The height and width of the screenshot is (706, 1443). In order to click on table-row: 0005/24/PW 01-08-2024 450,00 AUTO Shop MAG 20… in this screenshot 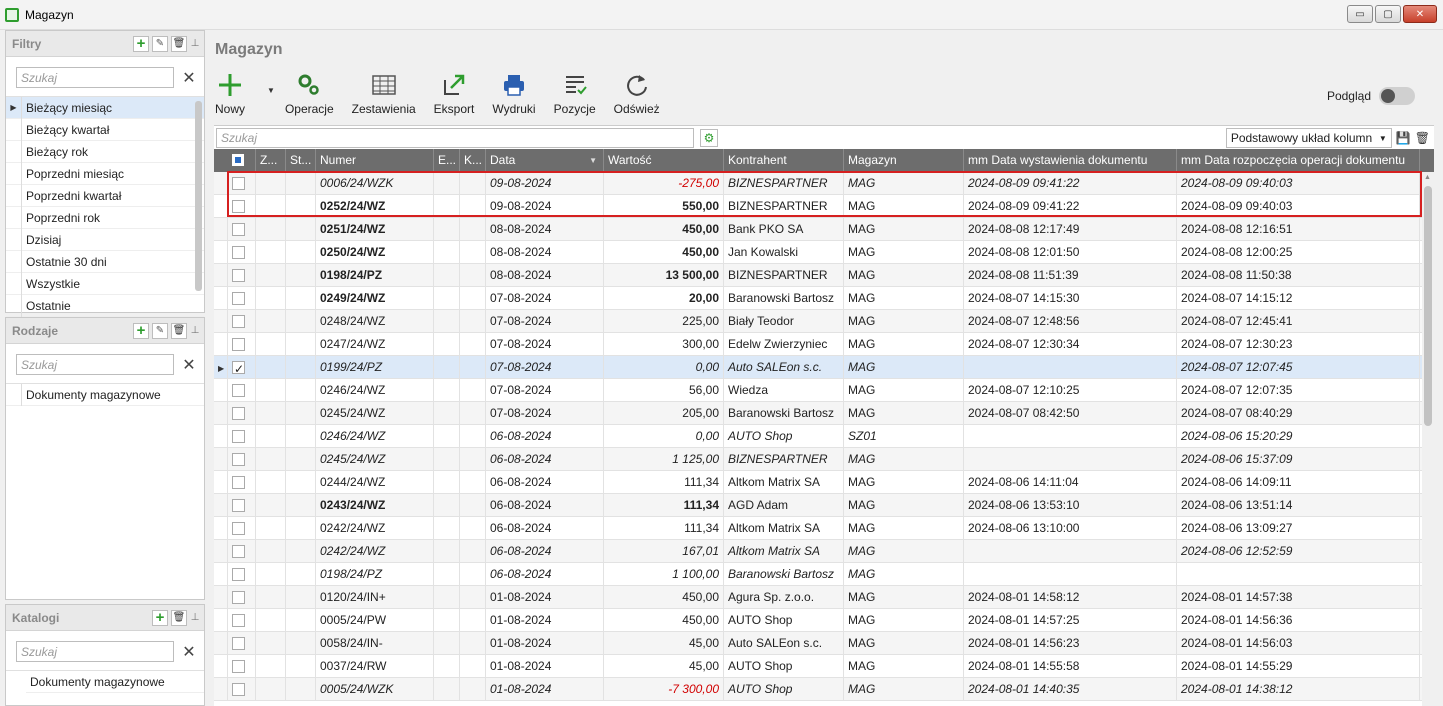, I will do `click(818, 620)`.